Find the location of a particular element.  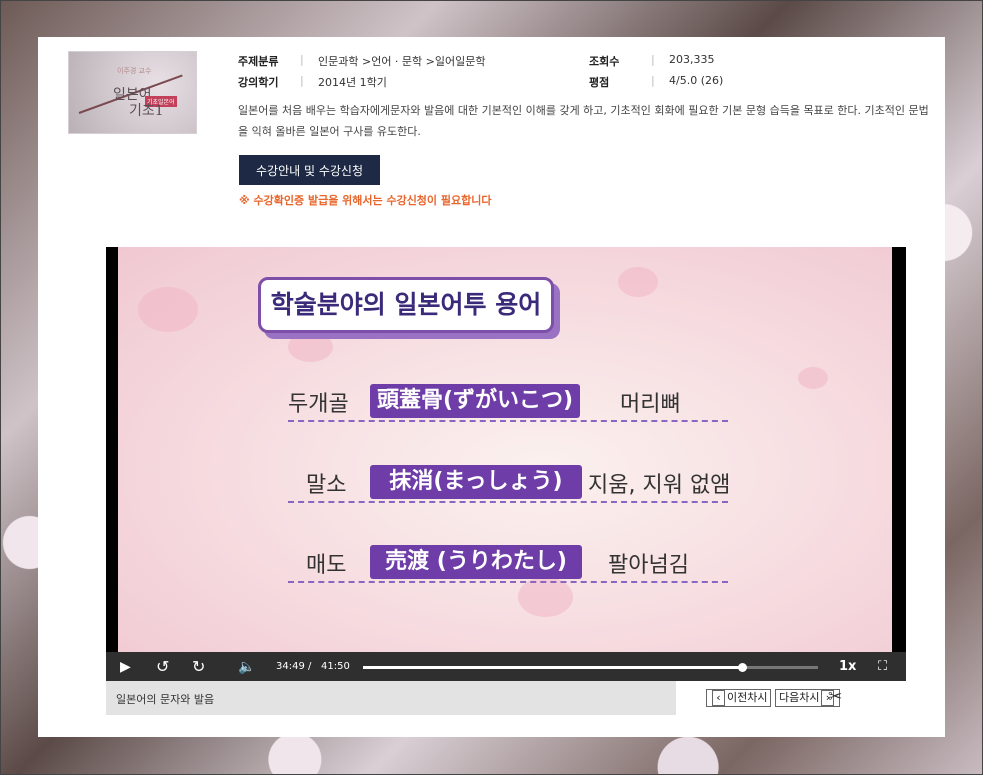

next-lecture-label: 다음차시 is located at coordinates (799, 697).